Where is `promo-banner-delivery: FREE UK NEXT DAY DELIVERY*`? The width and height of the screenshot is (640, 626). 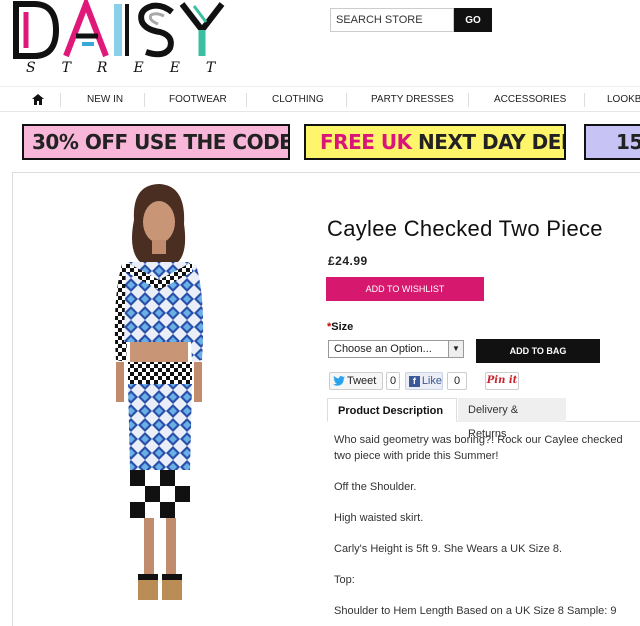 promo-banner-delivery: FREE UK NEXT DAY DELIVERY* is located at coordinates (435, 142).